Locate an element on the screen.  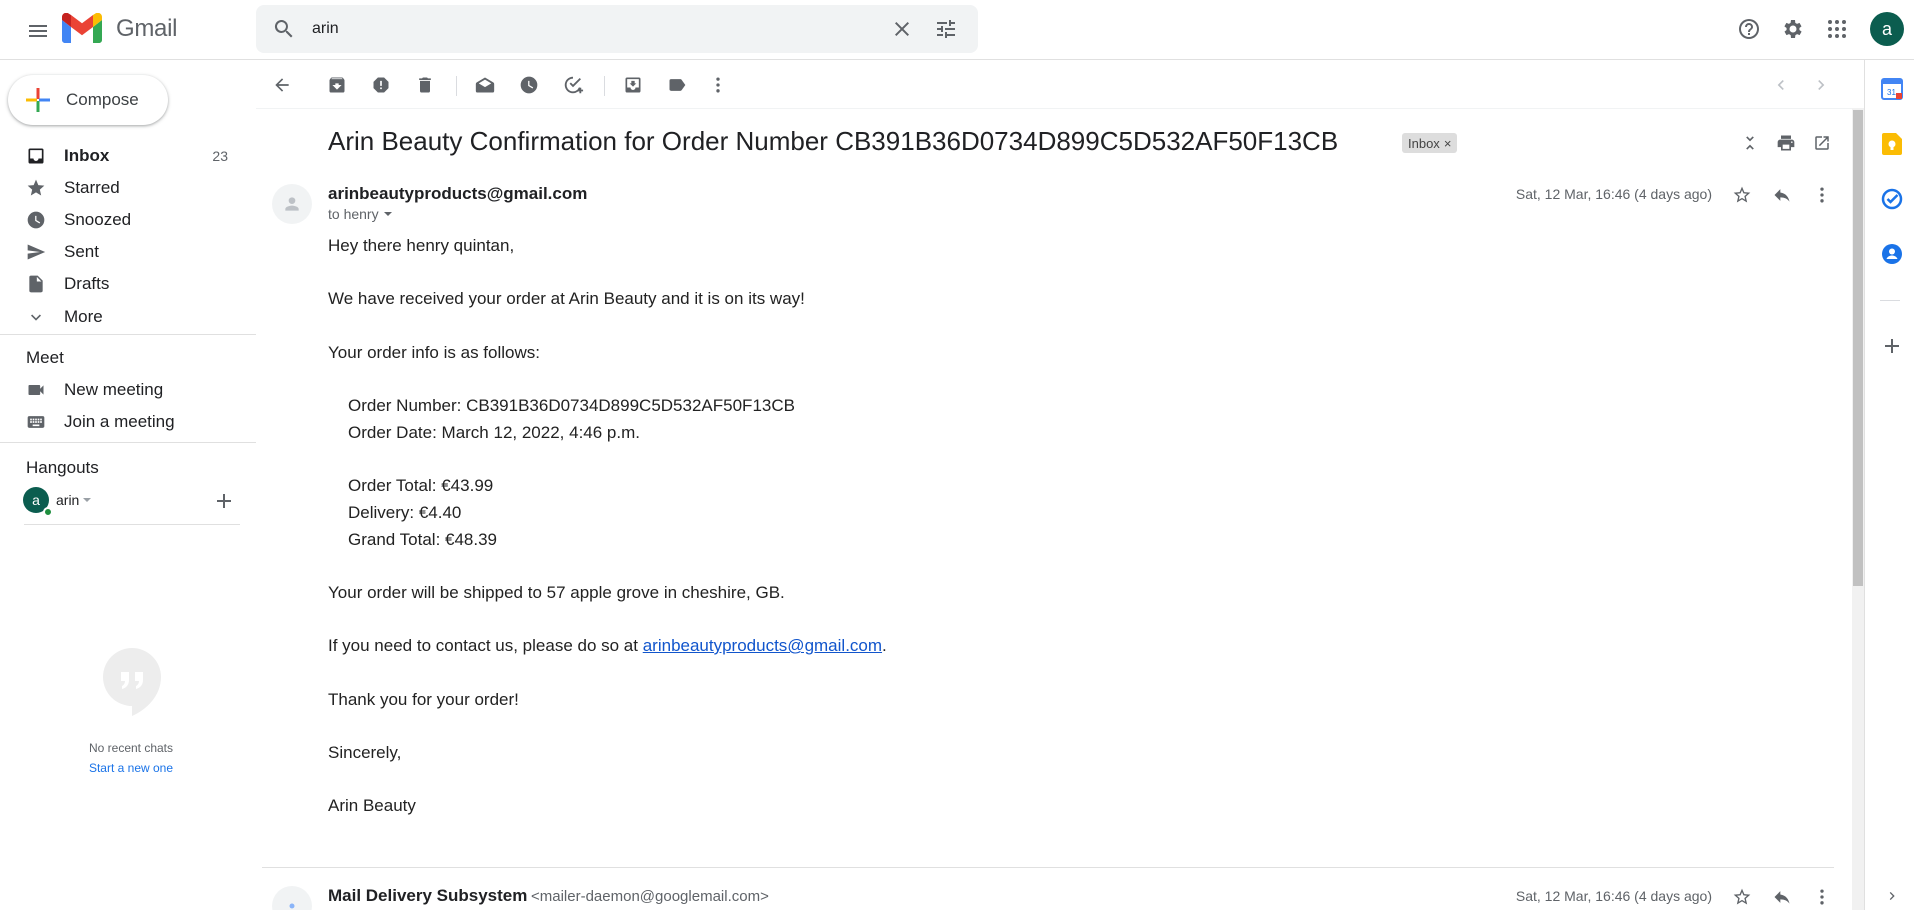
scrollbar-thumb is located at coordinates (1858, 348).